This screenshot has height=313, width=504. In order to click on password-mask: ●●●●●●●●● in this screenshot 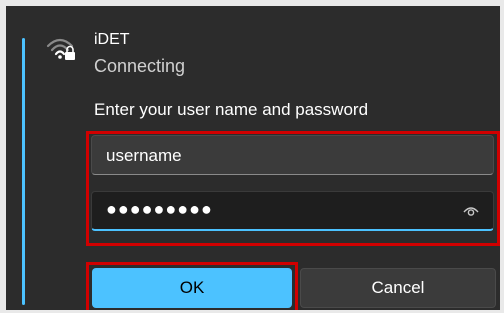, I will do `click(159, 209)`.